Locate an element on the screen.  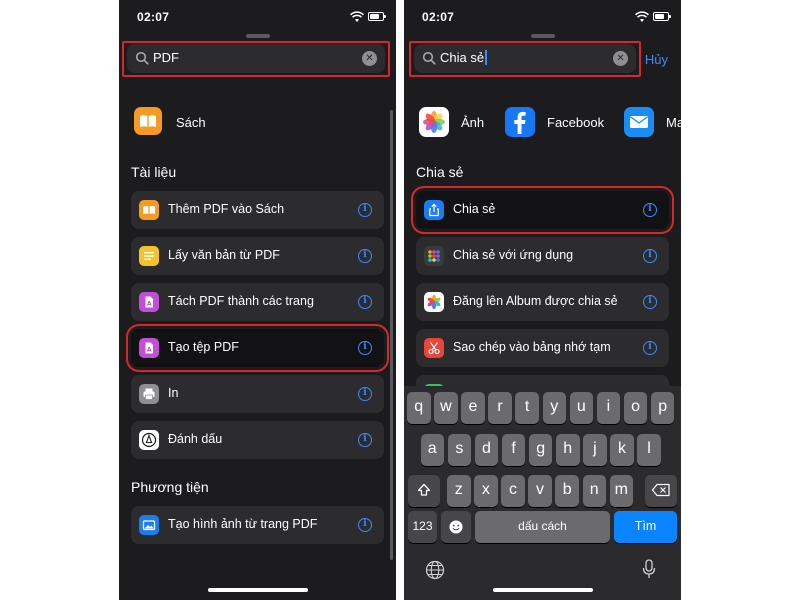
action-row-get-text-from-pdf: Lấy văn bản từ PDF i is located at coordinates (257, 256).